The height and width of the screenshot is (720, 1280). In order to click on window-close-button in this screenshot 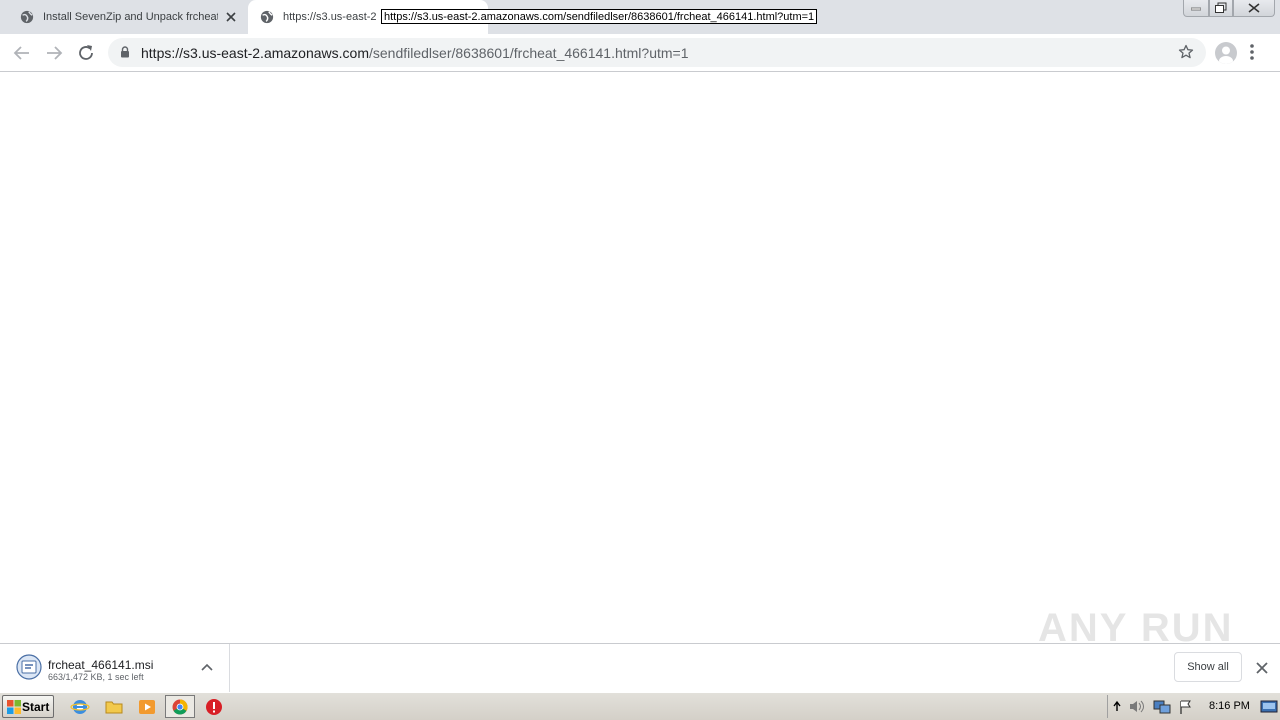, I will do `click(1254, 8)`.